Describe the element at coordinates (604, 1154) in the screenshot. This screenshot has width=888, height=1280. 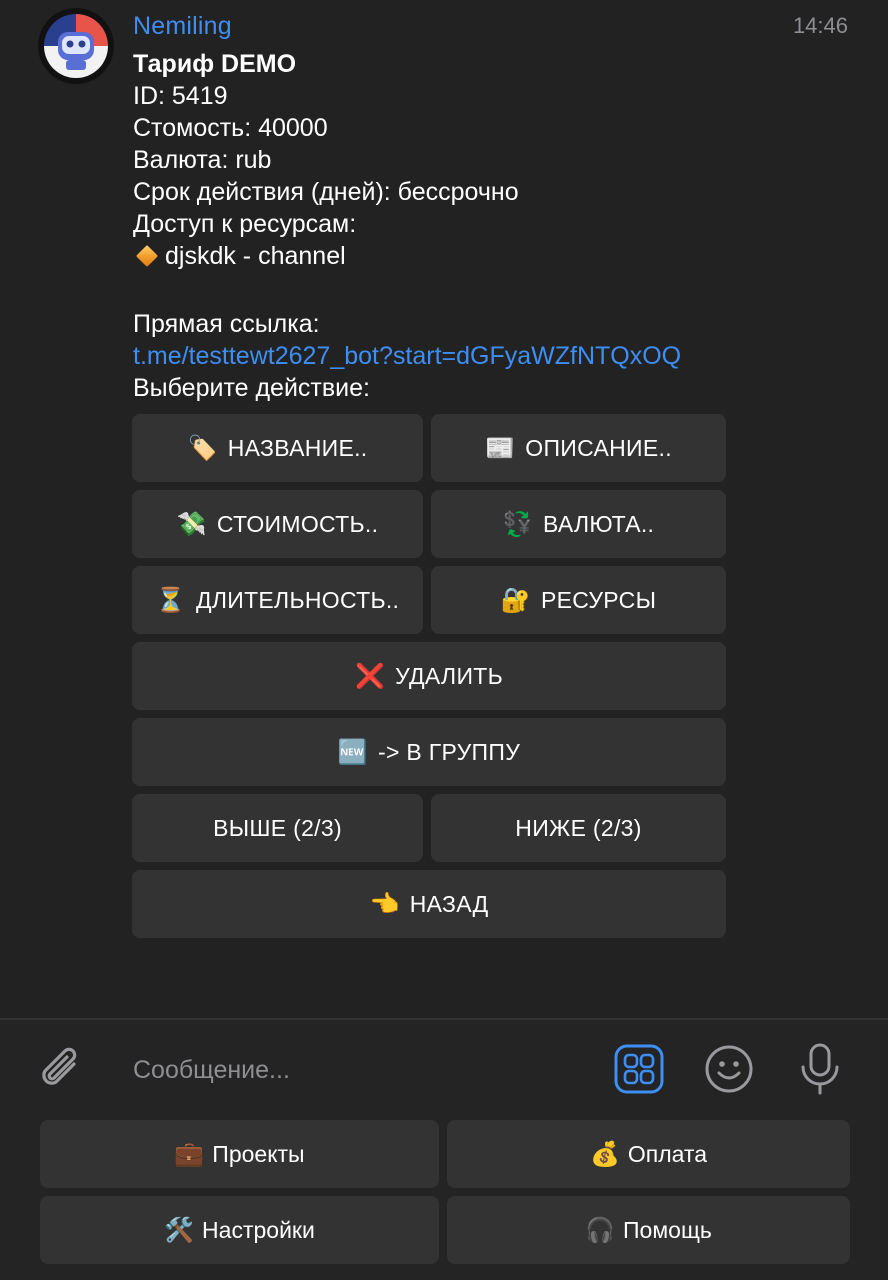
I see `money-bag-icon: 💰` at that location.